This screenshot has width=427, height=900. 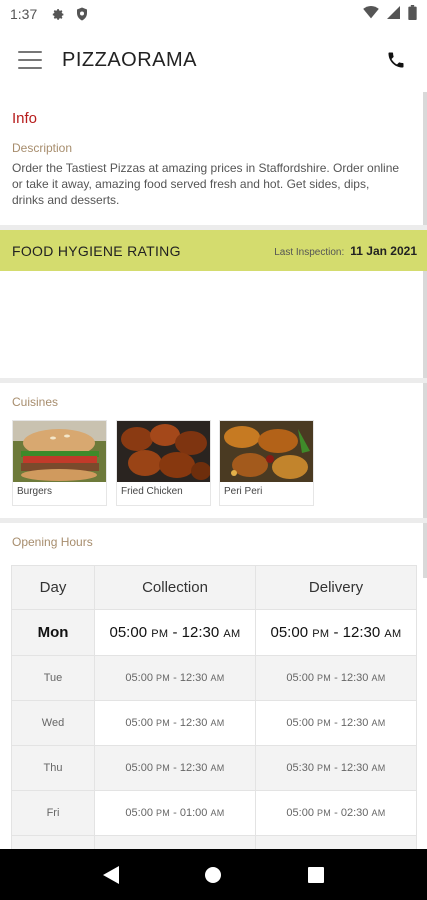 What do you see at coordinates (309, 252) in the screenshot?
I see `last-inspection-label: Last Inspection:` at bounding box center [309, 252].